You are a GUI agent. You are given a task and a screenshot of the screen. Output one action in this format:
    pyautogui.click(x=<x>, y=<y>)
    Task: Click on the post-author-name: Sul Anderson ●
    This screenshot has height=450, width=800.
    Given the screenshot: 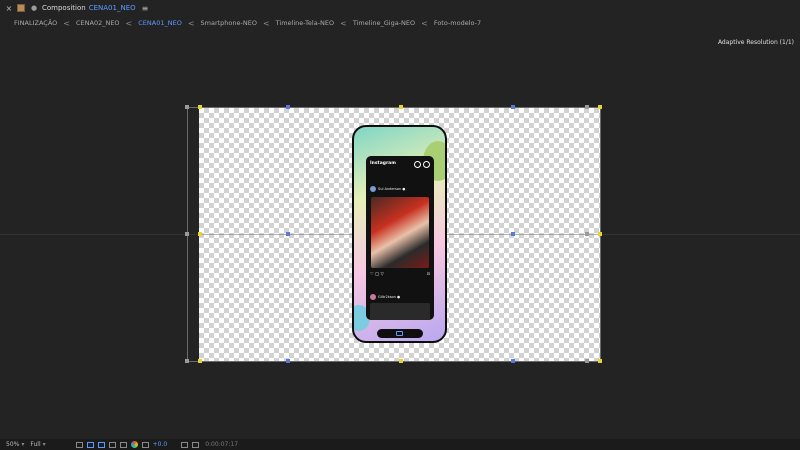 What is the action you would take?
    pyautogui.click(x=392, y=189)
    